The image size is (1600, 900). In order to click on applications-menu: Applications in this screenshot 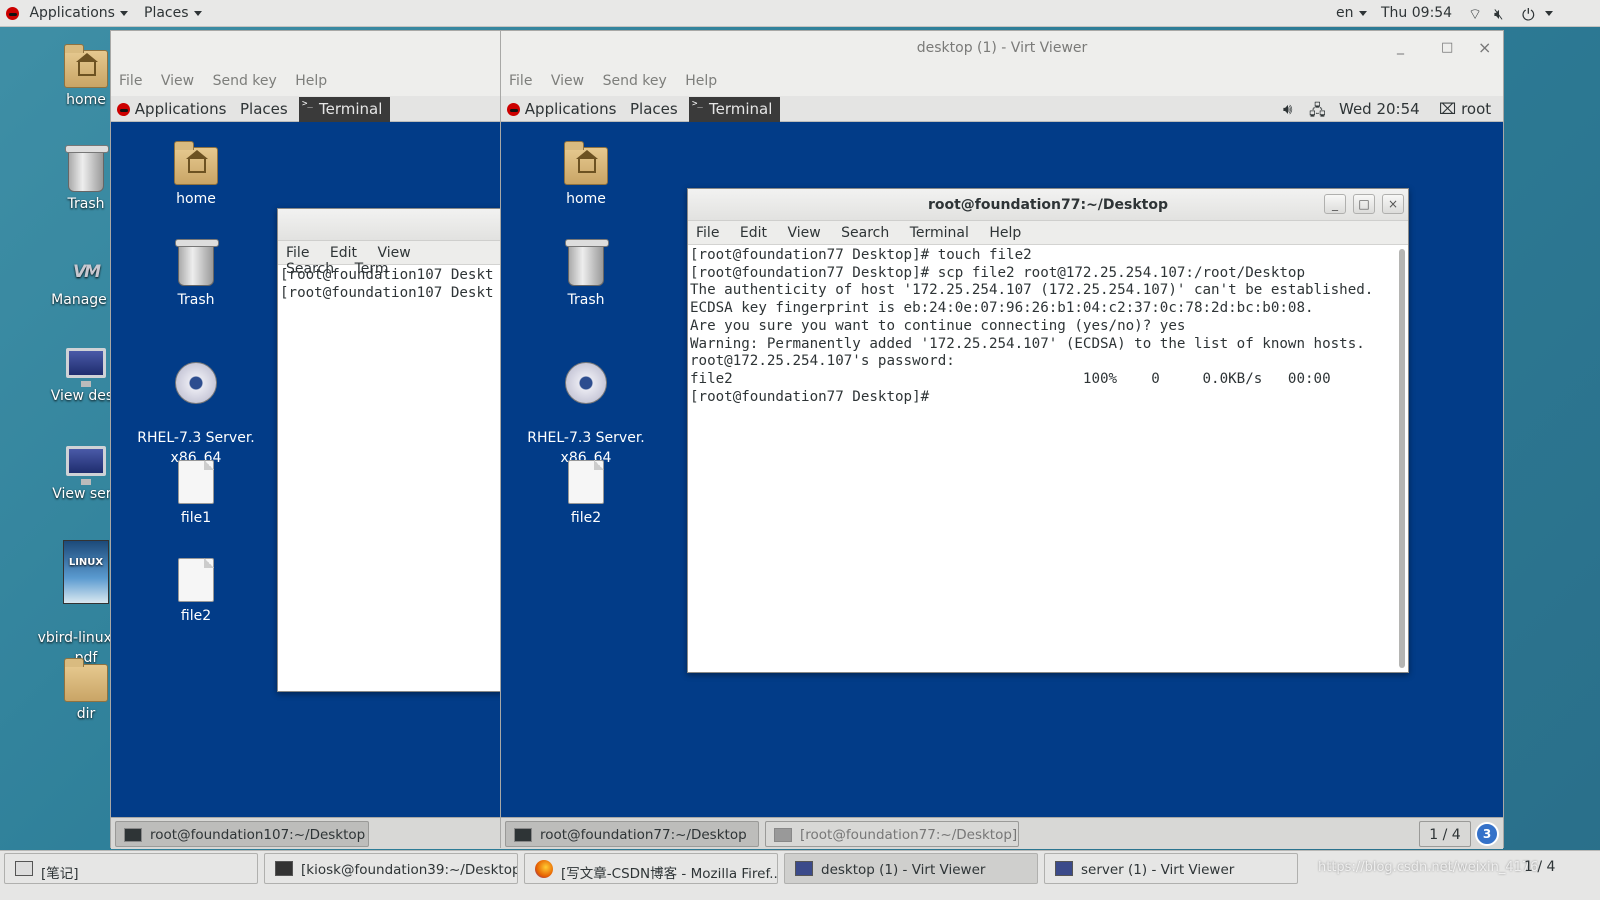, I will do `click(67, 13)`.